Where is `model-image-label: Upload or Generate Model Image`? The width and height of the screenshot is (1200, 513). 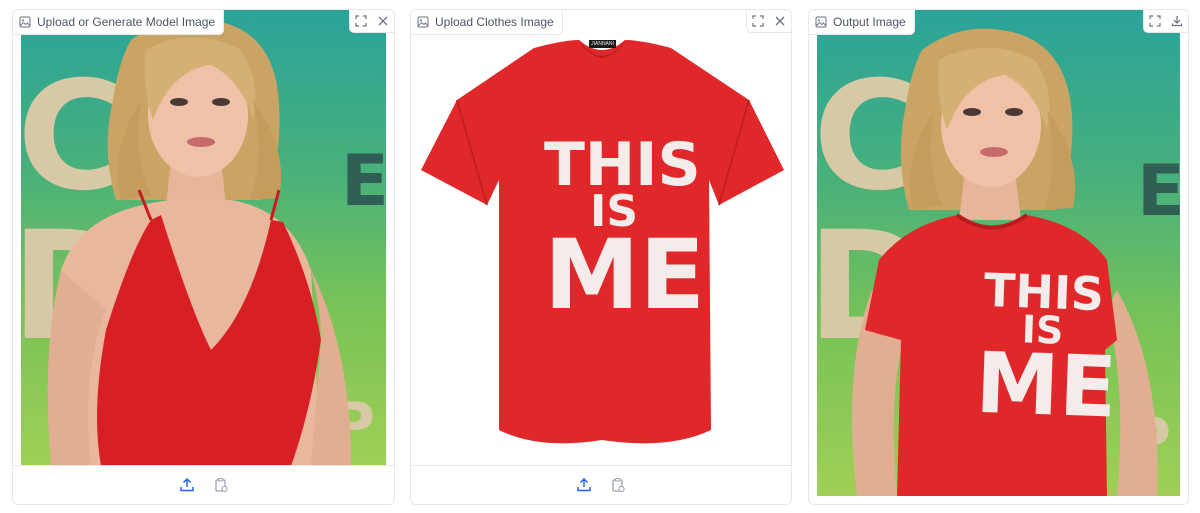 model-image-label: Upload or Generate Model Image is located at coordinates (119, 22).